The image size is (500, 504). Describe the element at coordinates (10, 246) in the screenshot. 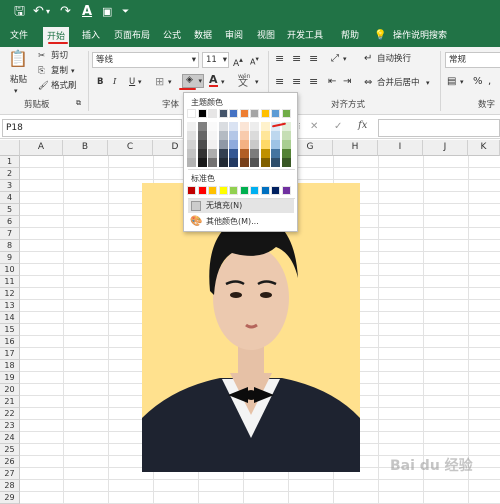

I see `row-header: 8` at that location.